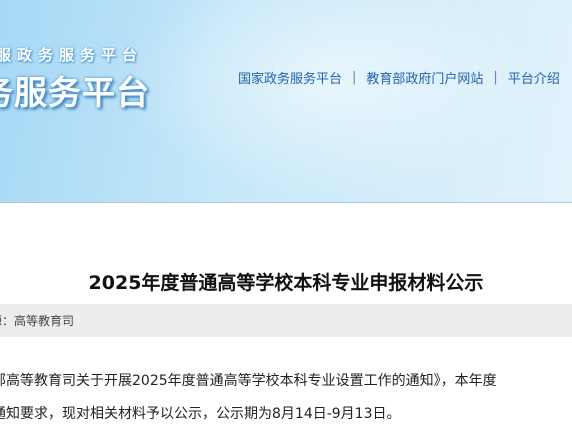  What do you see at coordinates (534, 77) in the screenshot?
I see `nav-link-platform-intro: 平台介绍` at bounding box center [534, 77].